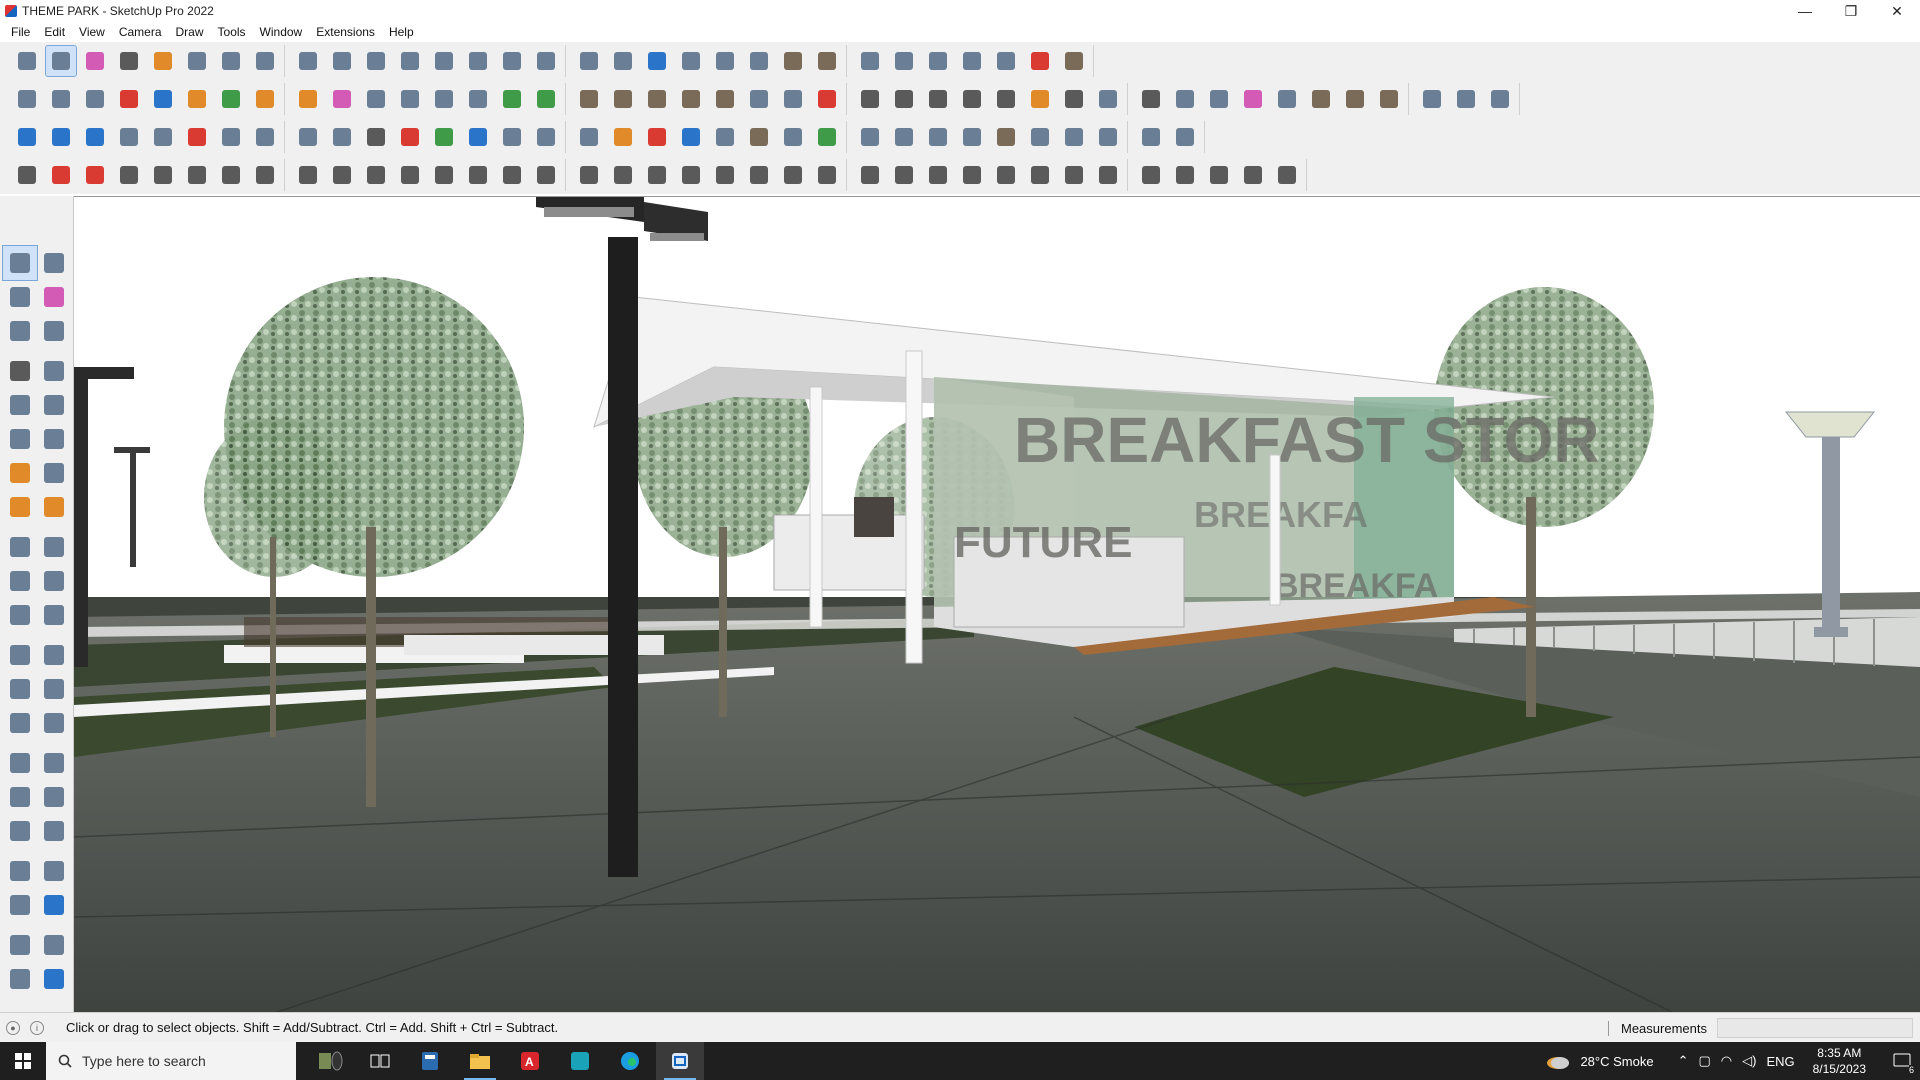  What do you see at coordinates (725, 99) in the screenshot?
I see `house5-button` at bounding box center [725, 99].